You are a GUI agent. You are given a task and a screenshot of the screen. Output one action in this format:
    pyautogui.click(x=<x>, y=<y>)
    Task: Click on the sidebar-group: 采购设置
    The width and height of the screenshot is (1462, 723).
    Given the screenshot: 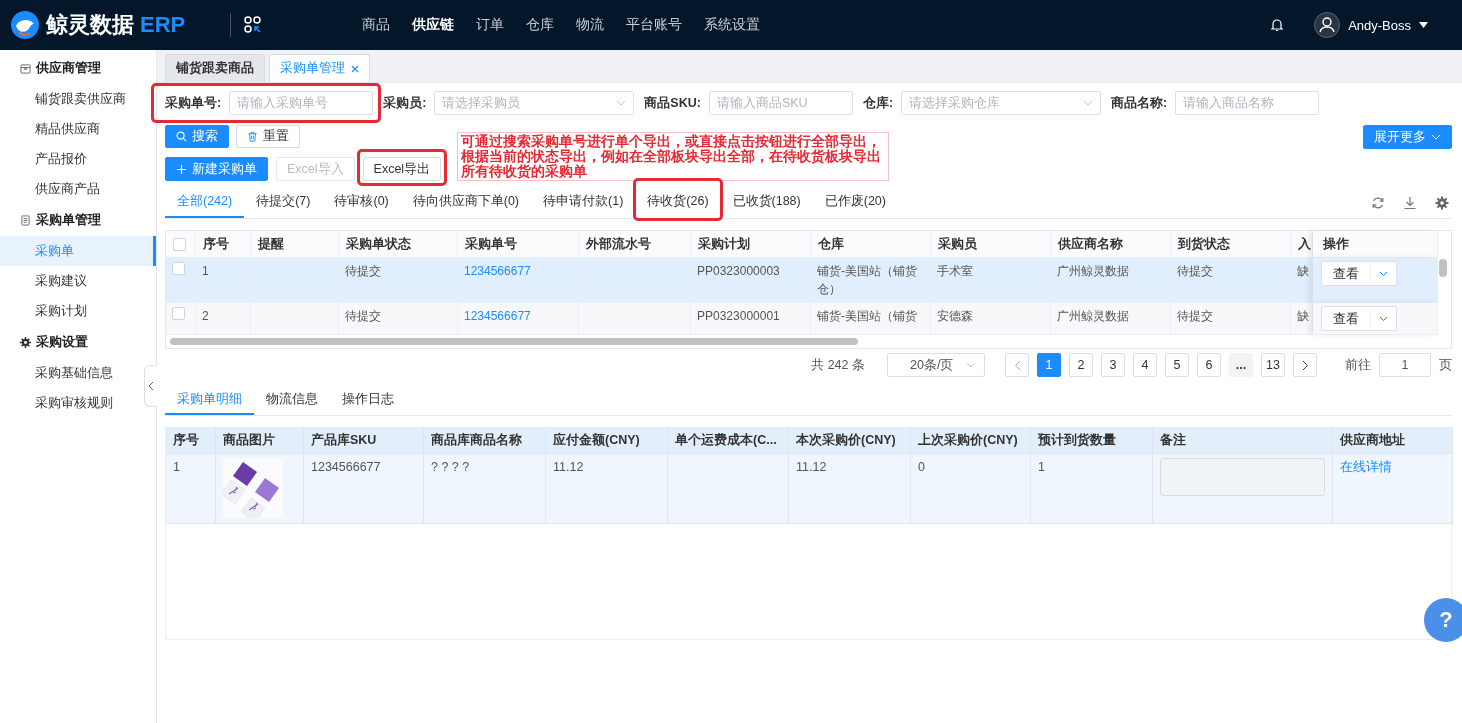 What is the action you would take?
    pyautogui.click(x=78, y=342)
    